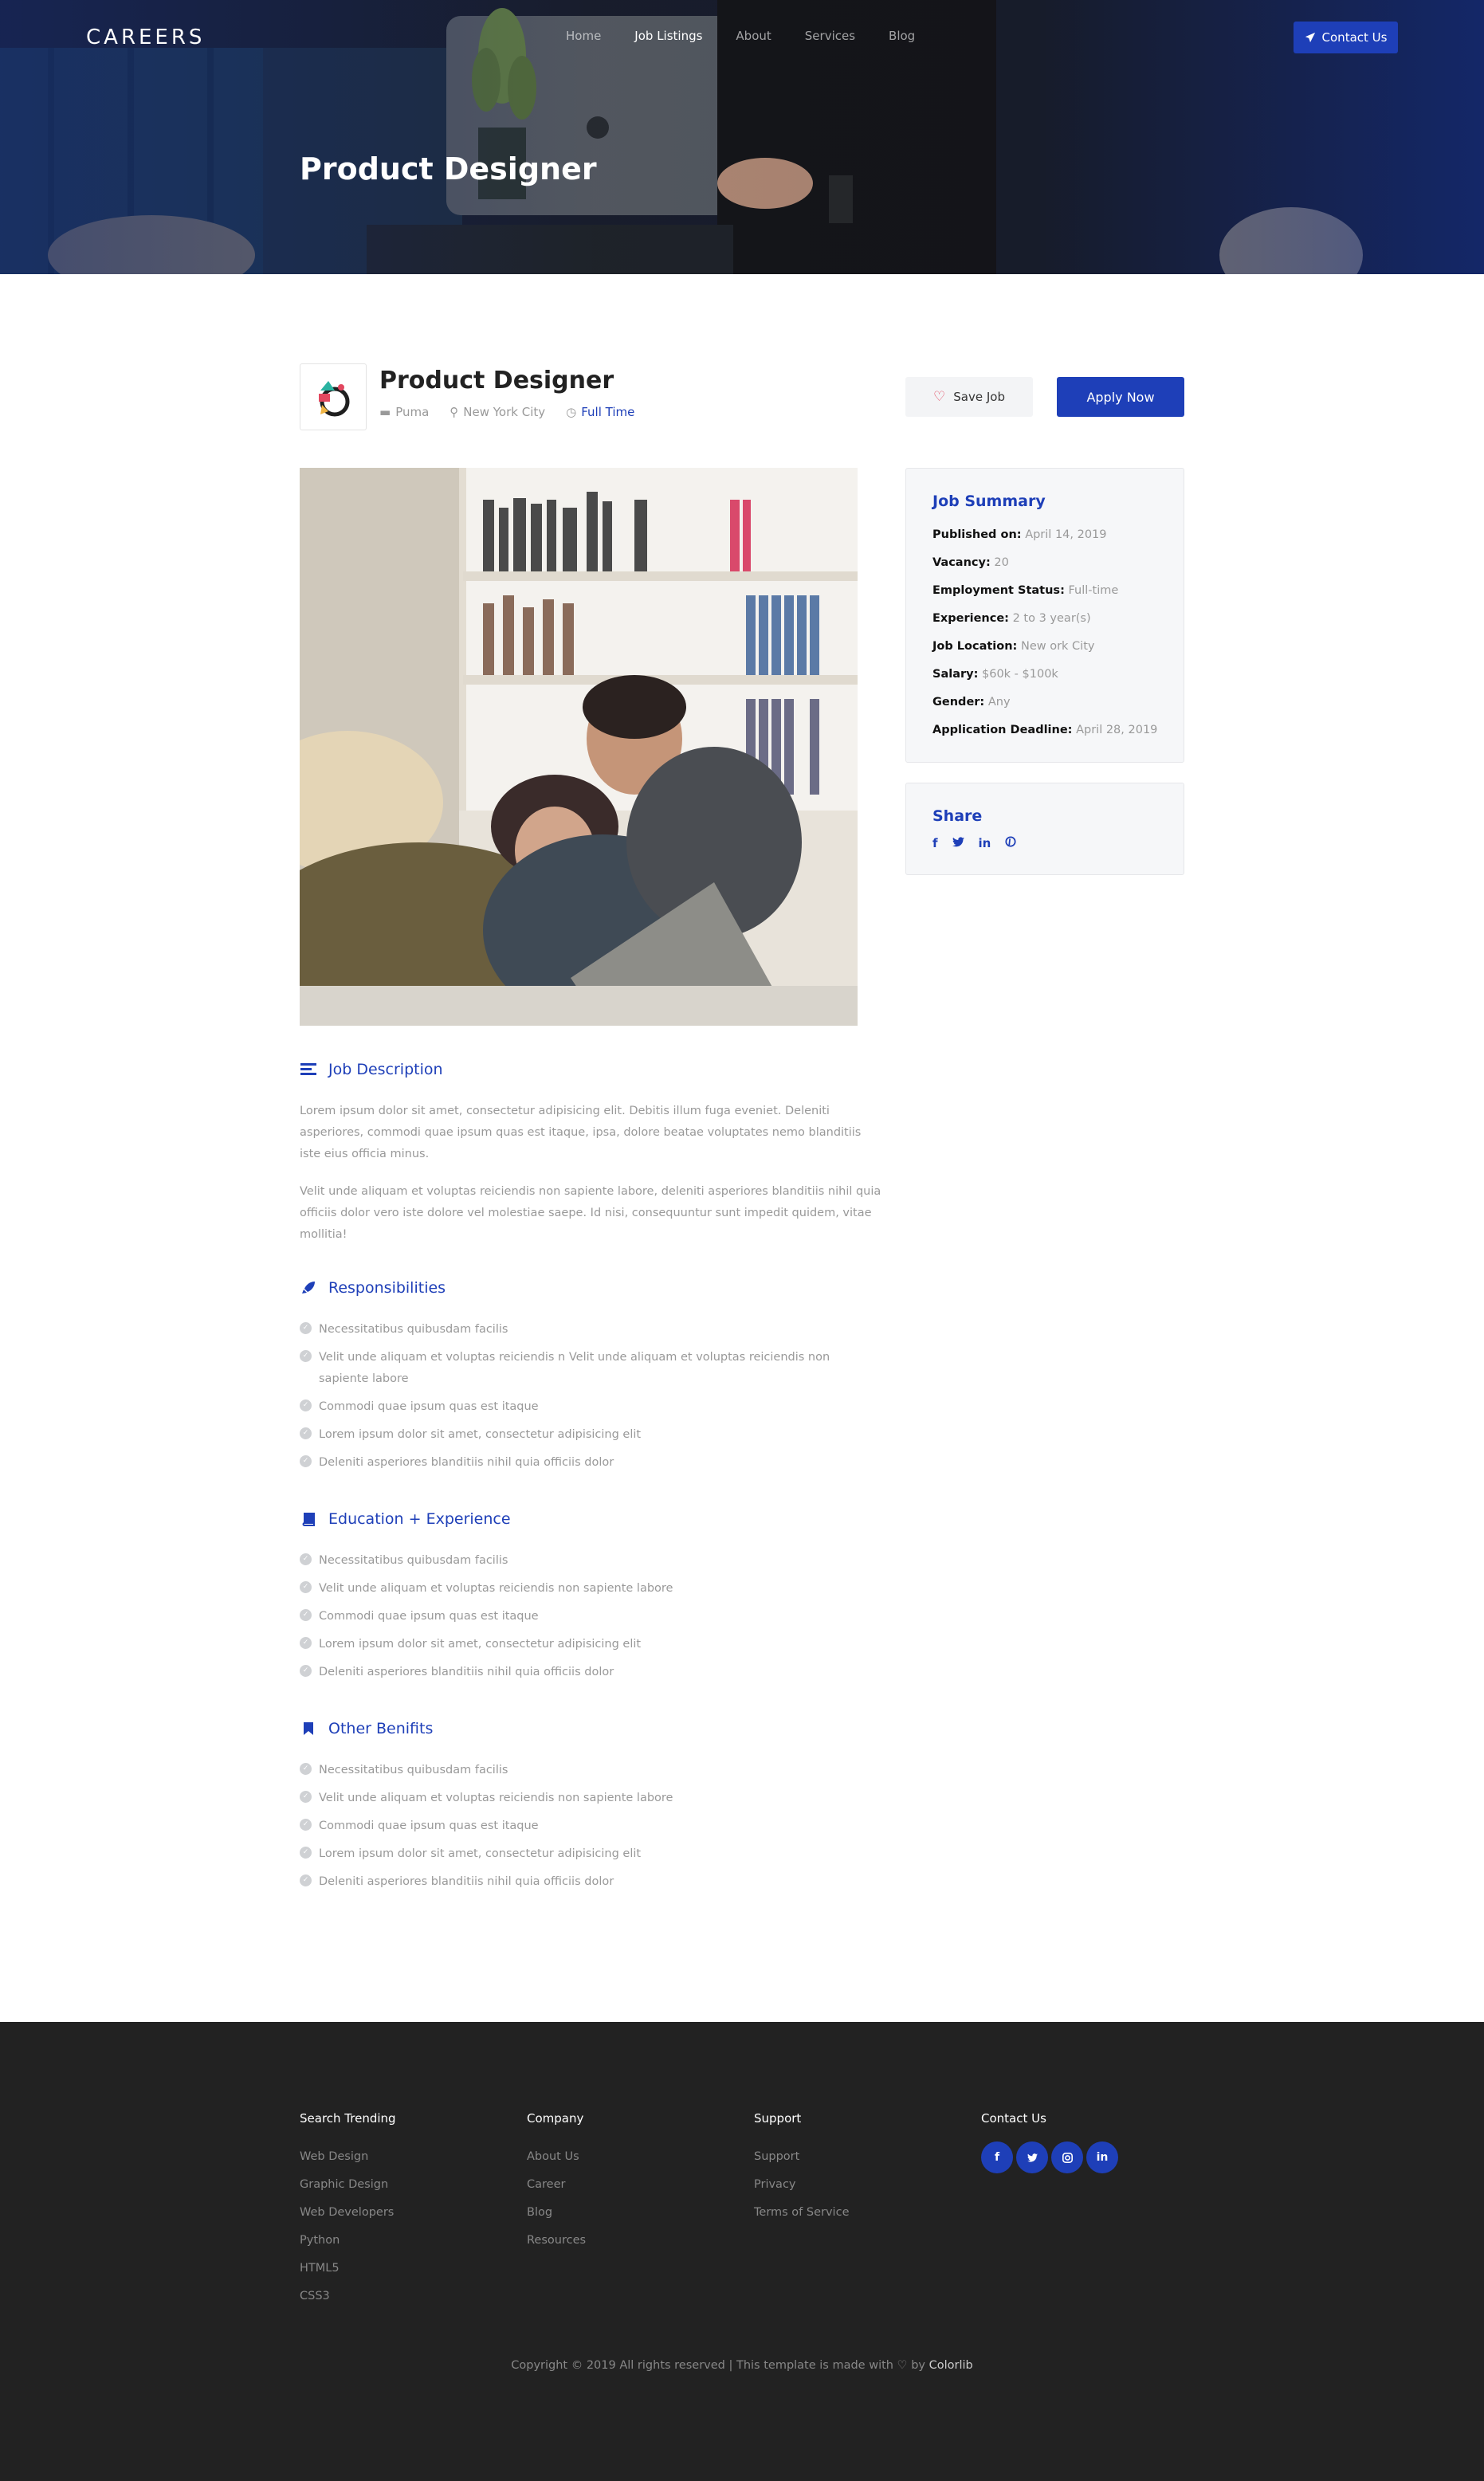  What do you see at coordinates (496, 381) in the screenshot?
I see `job-title: Product Designer` at bounding box center [496, 381].